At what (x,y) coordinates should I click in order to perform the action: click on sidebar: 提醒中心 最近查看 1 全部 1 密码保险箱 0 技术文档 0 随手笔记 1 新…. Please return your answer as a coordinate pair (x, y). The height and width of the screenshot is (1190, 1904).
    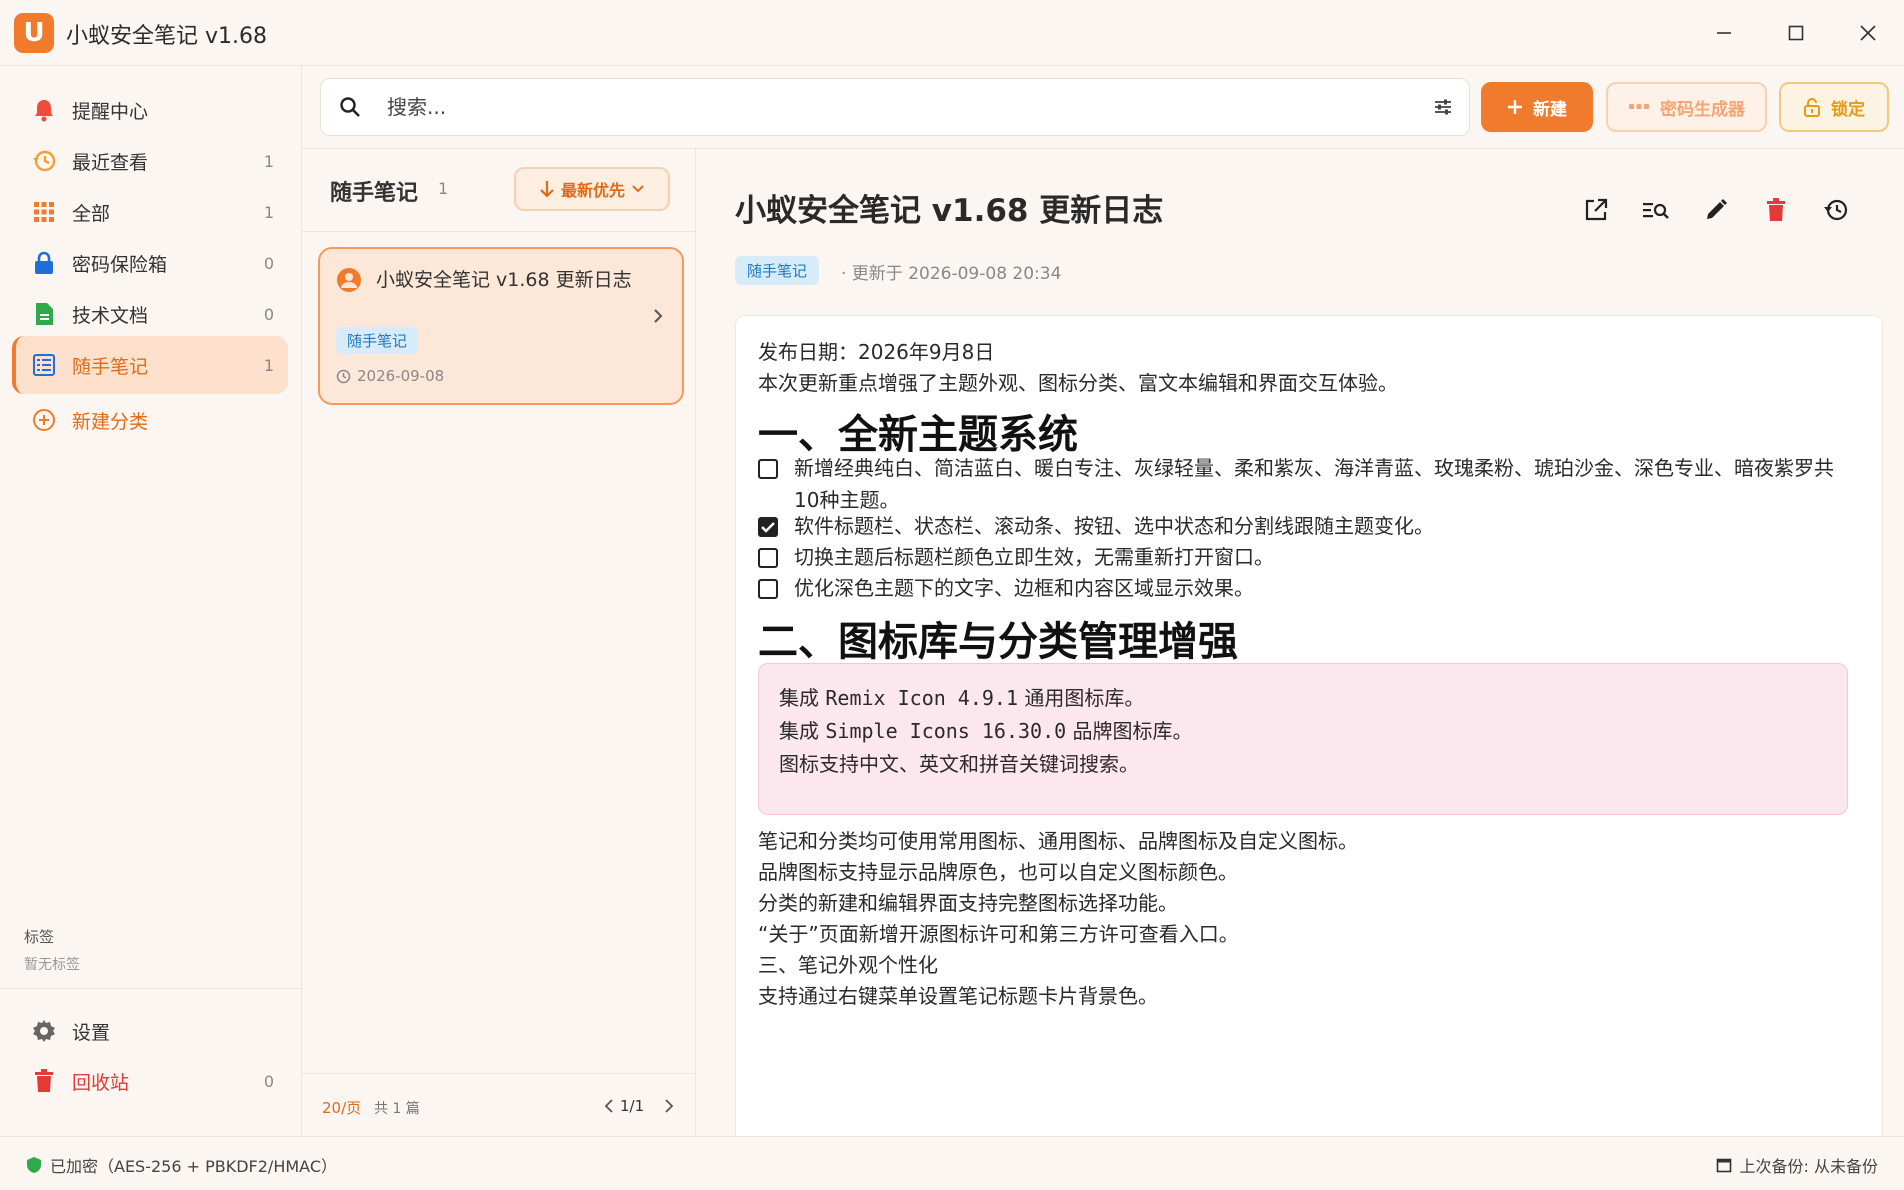
    Looking at the image, I should click on (151, 601).